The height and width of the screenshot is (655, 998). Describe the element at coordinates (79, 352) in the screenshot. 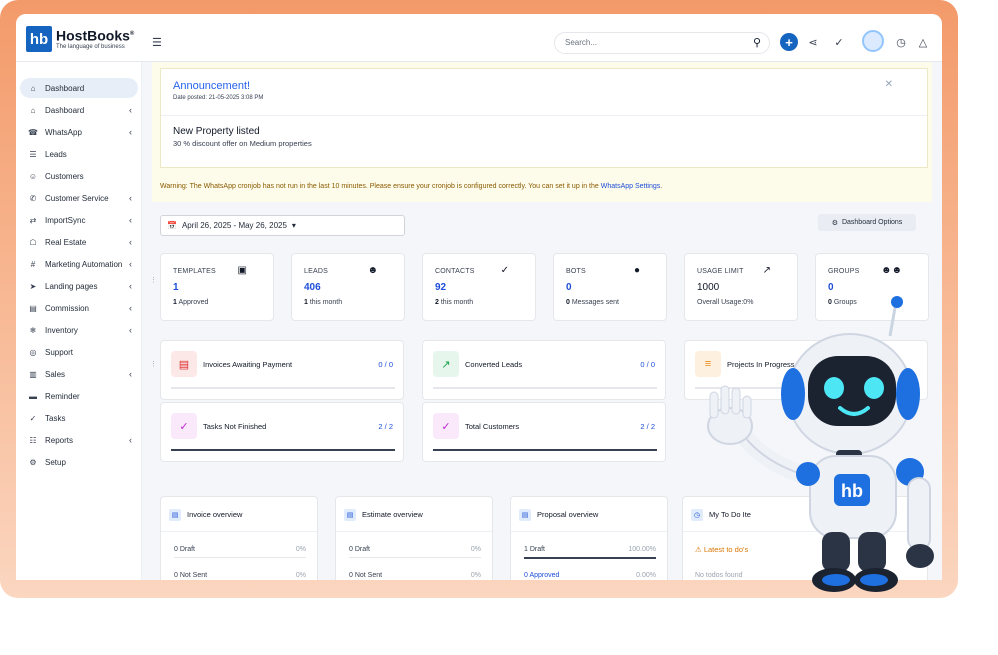

I see `sidebar-item-support: ◎ Support` at that location.